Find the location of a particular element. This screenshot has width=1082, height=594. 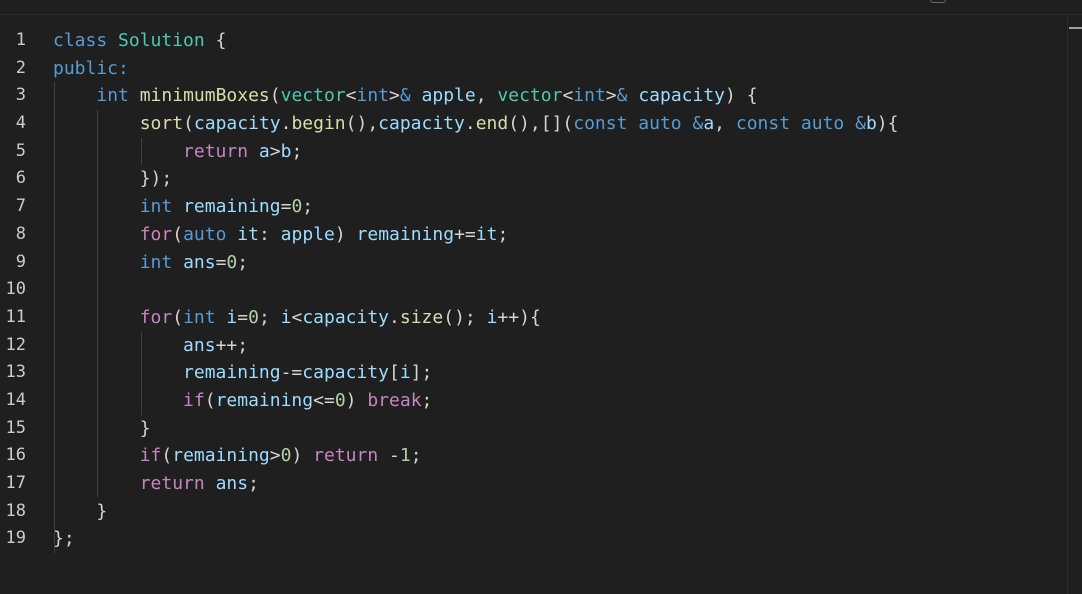

line-number: 13 is located at coordinates (15, 372).